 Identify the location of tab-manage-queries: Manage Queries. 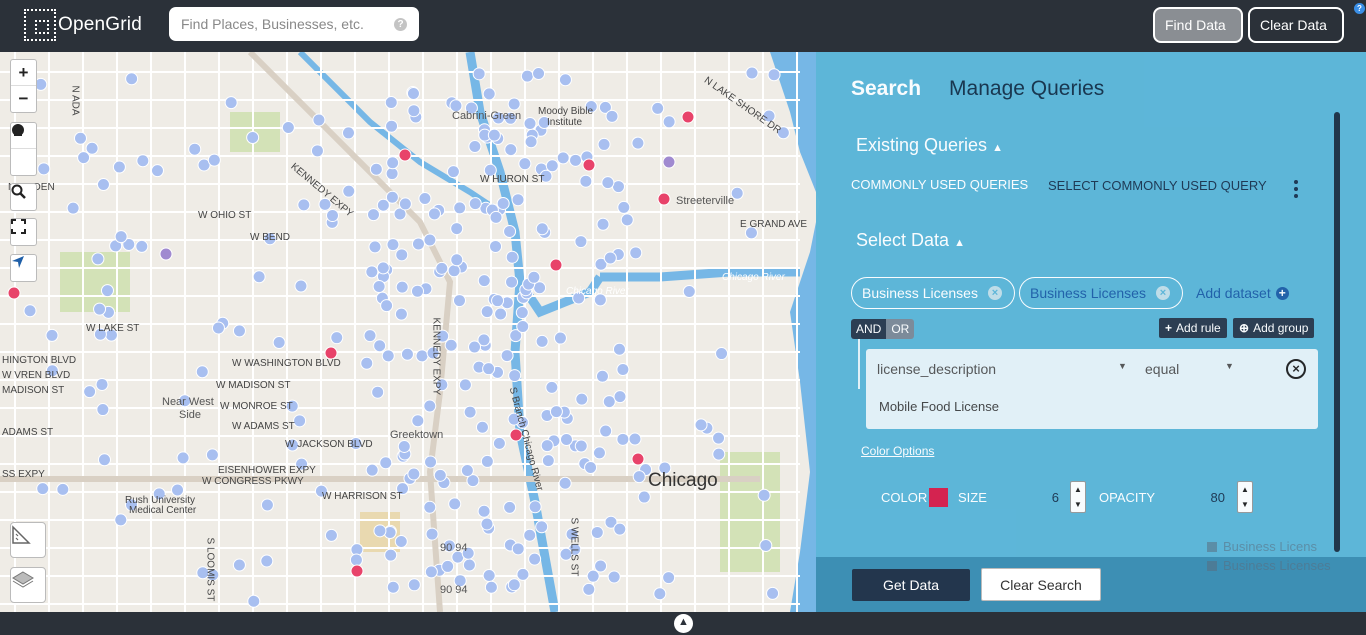
(1026, 89).